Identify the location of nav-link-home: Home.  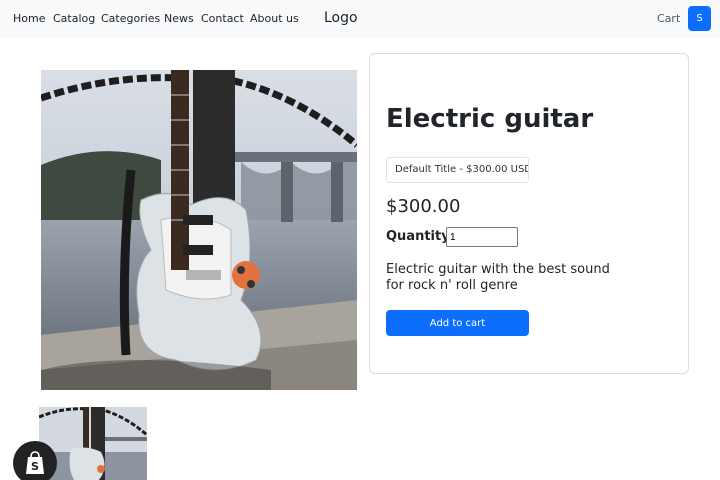
(29, 18).